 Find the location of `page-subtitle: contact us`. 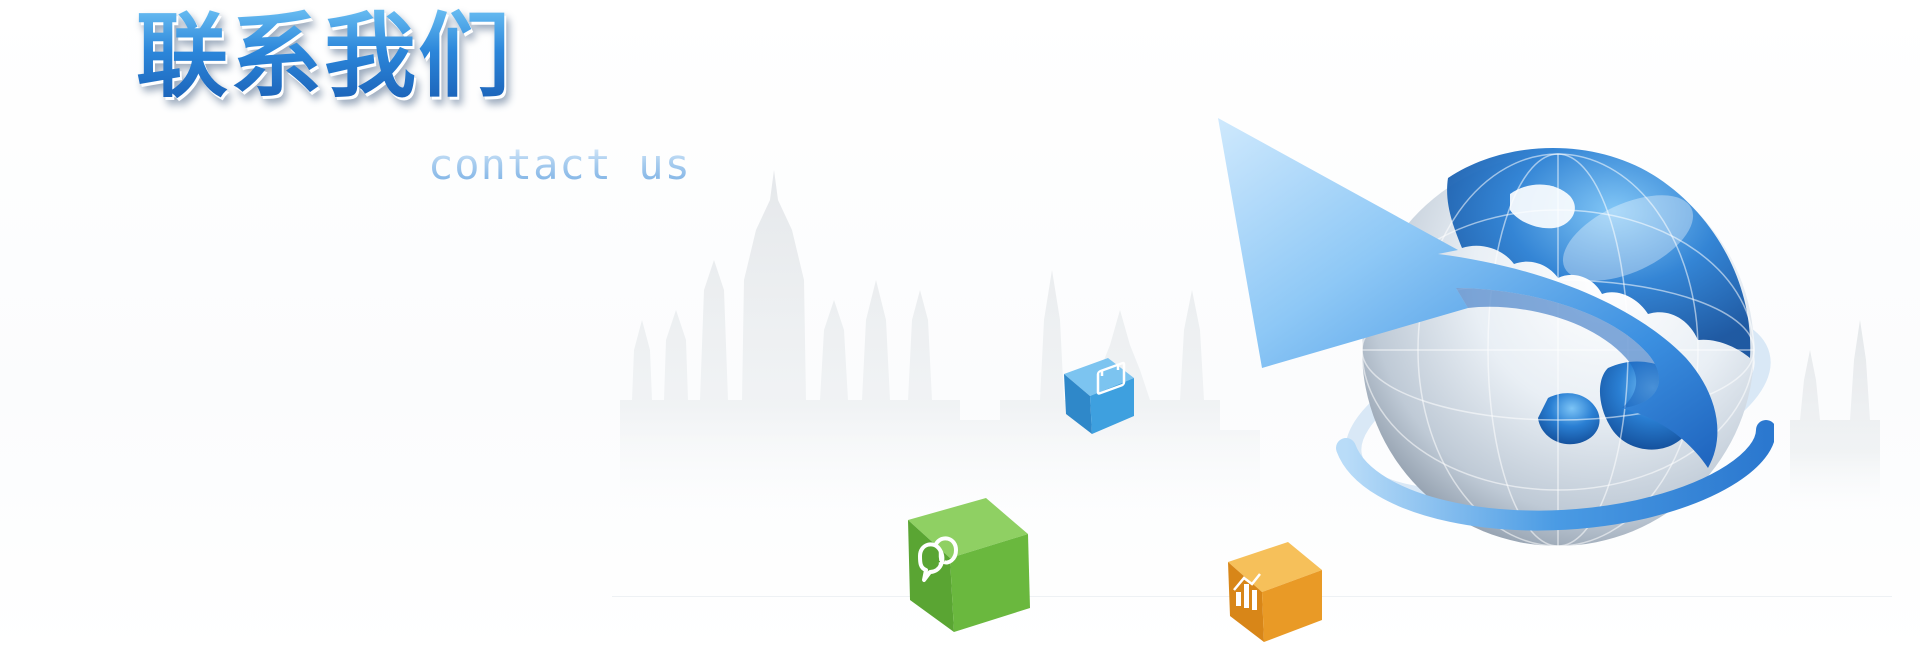

page-subtitle: contact us is located at coordinates (559, 164).